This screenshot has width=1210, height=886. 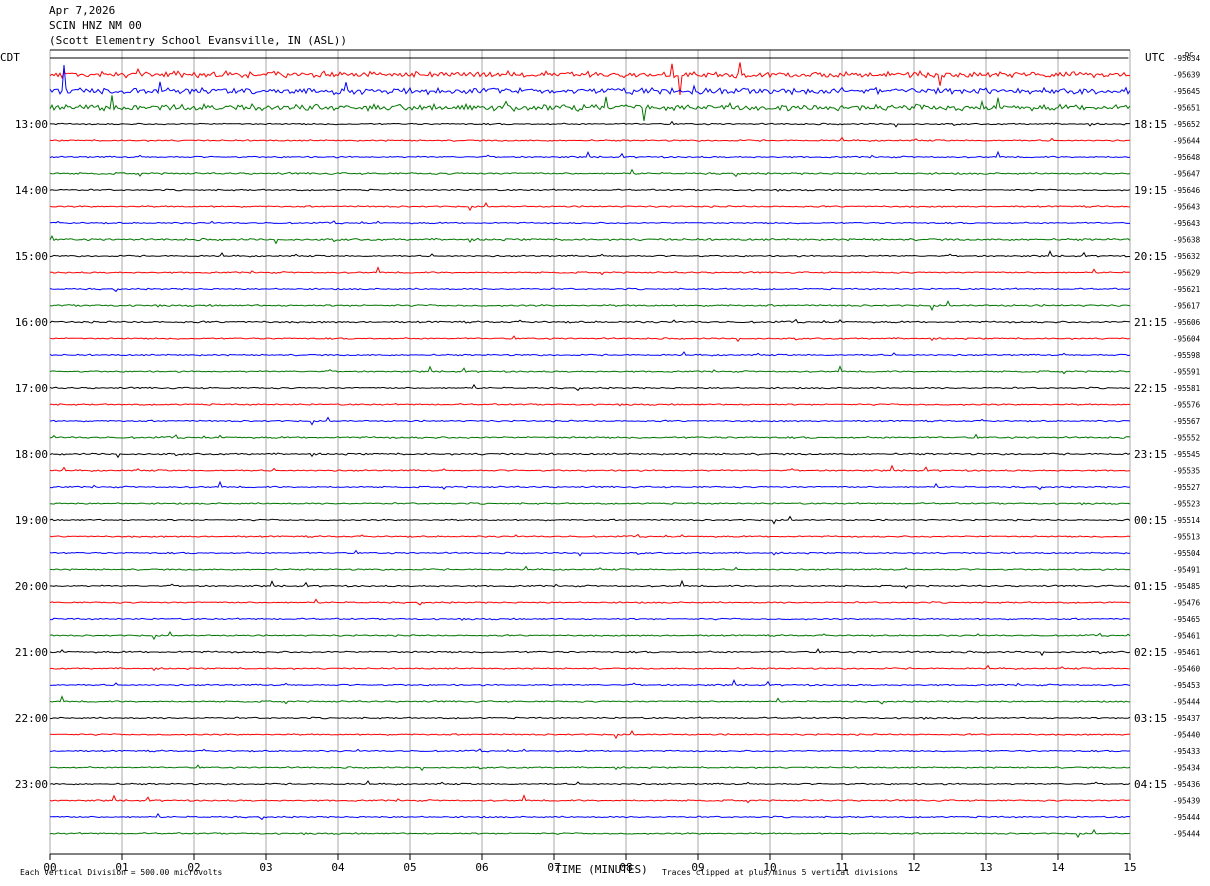 I want to click on right-hour-label: 04:15, so click(x=1150, y=784).